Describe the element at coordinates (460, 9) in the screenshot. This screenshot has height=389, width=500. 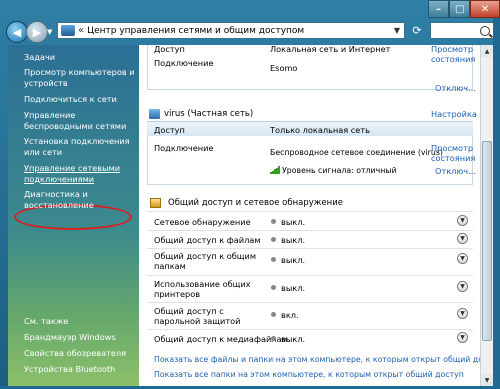
I see `maximize-button: □` at that location.